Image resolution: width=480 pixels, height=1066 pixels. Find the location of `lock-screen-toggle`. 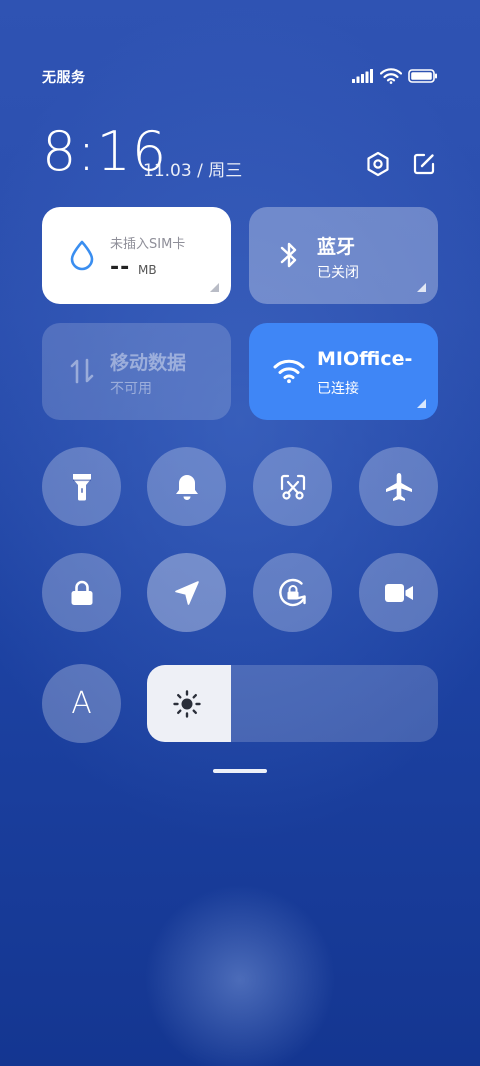

lock-screen-toggle is located at coordinates (81, 592).